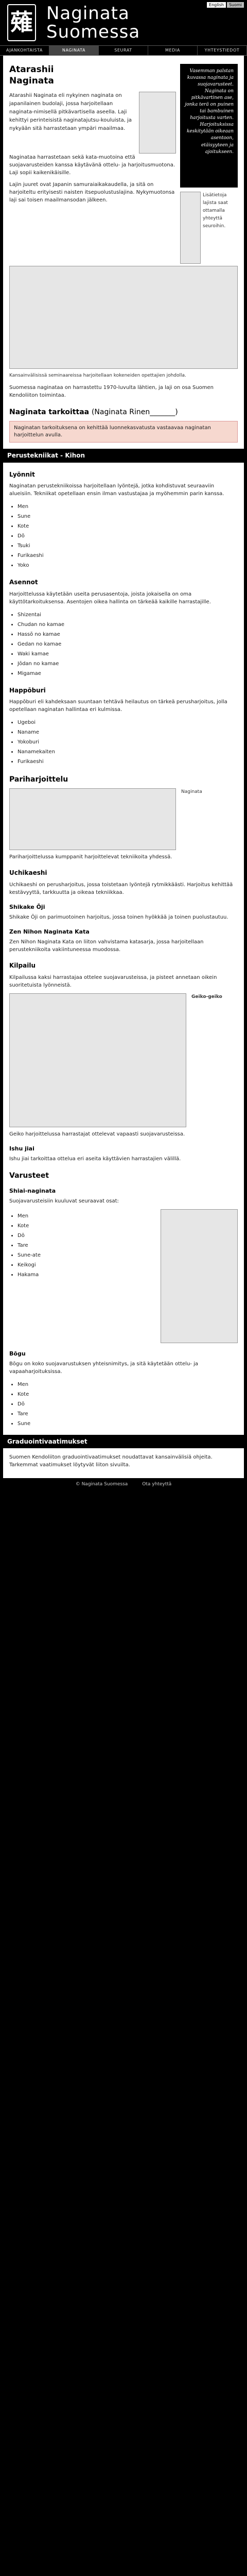  I want to click on list-item: Hakama, so click(86, 1275).